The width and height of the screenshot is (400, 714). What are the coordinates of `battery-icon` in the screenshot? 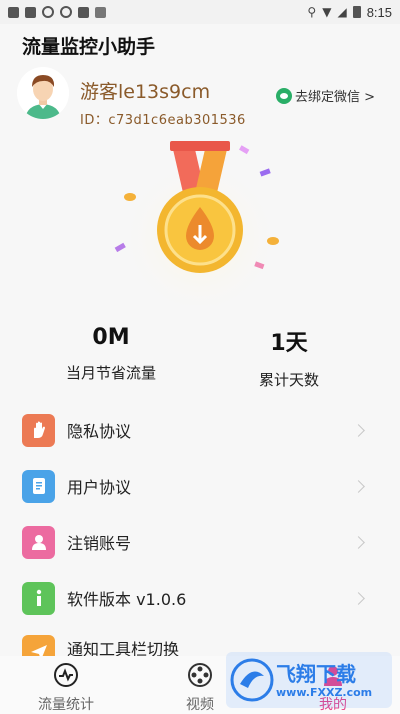 It's located at (356, 12).